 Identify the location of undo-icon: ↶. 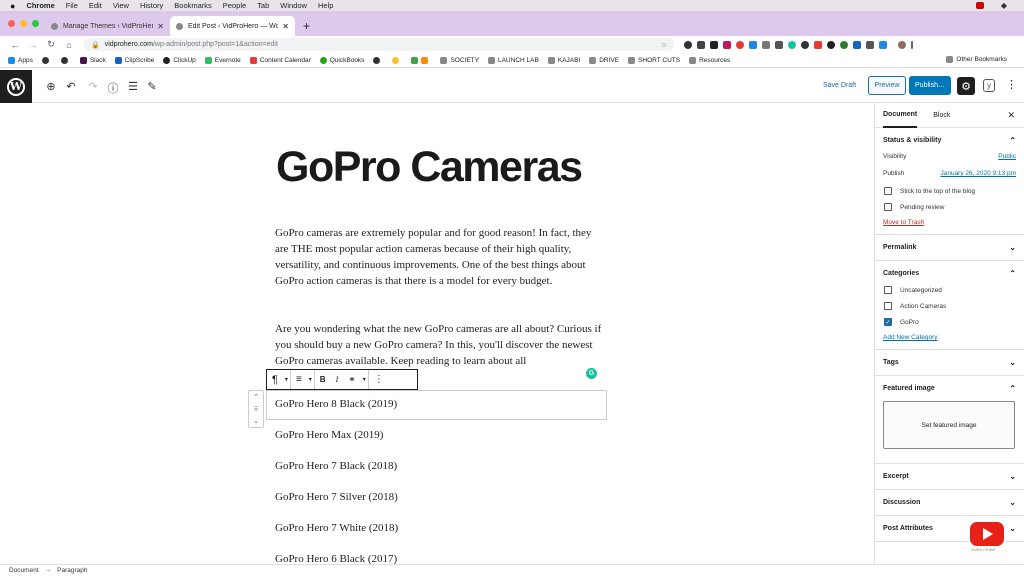
(71, 86).